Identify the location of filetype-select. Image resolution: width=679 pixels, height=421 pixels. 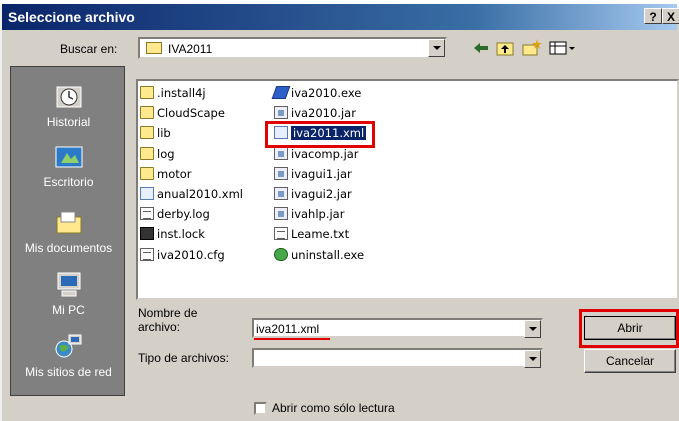
(397, 358).